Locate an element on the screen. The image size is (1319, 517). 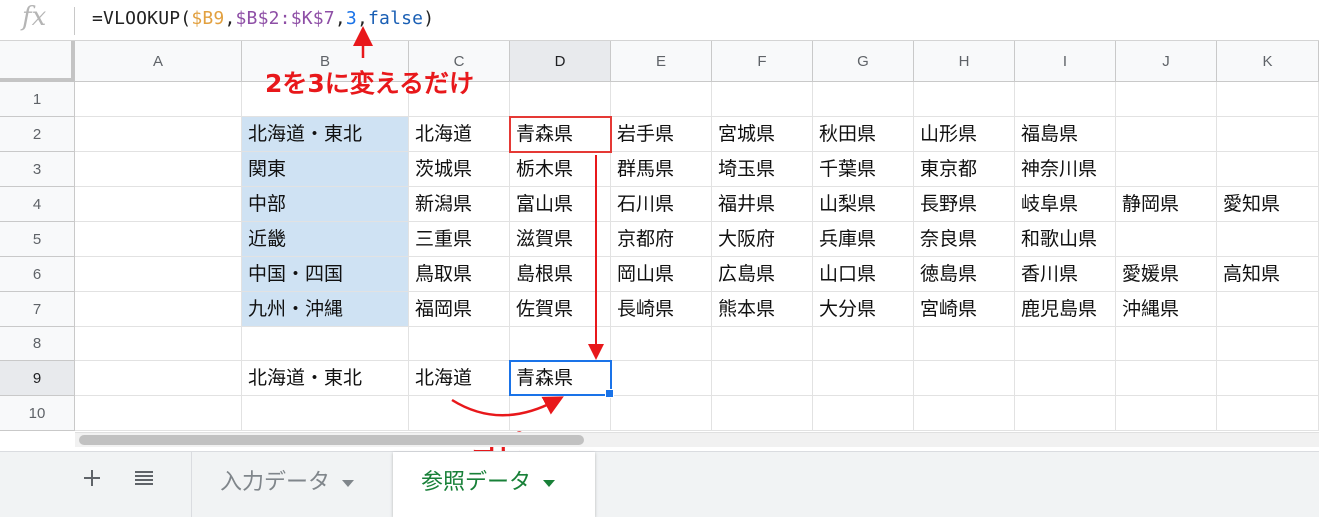
list-icon is located at coordinates (144, 481).